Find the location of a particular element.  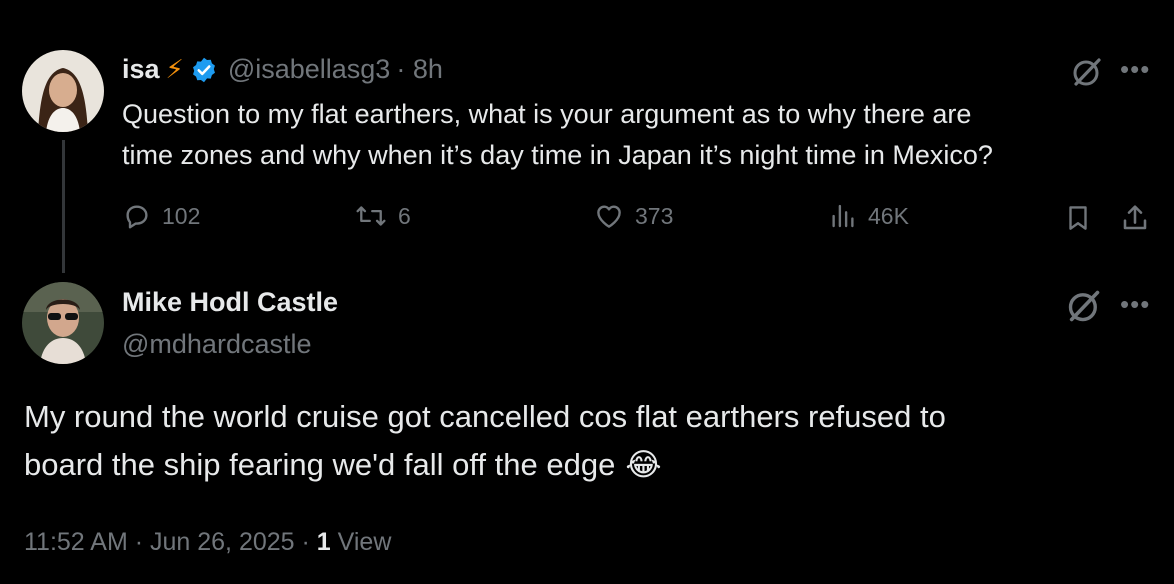

avatar-mike is located at coordinates (63, 323).